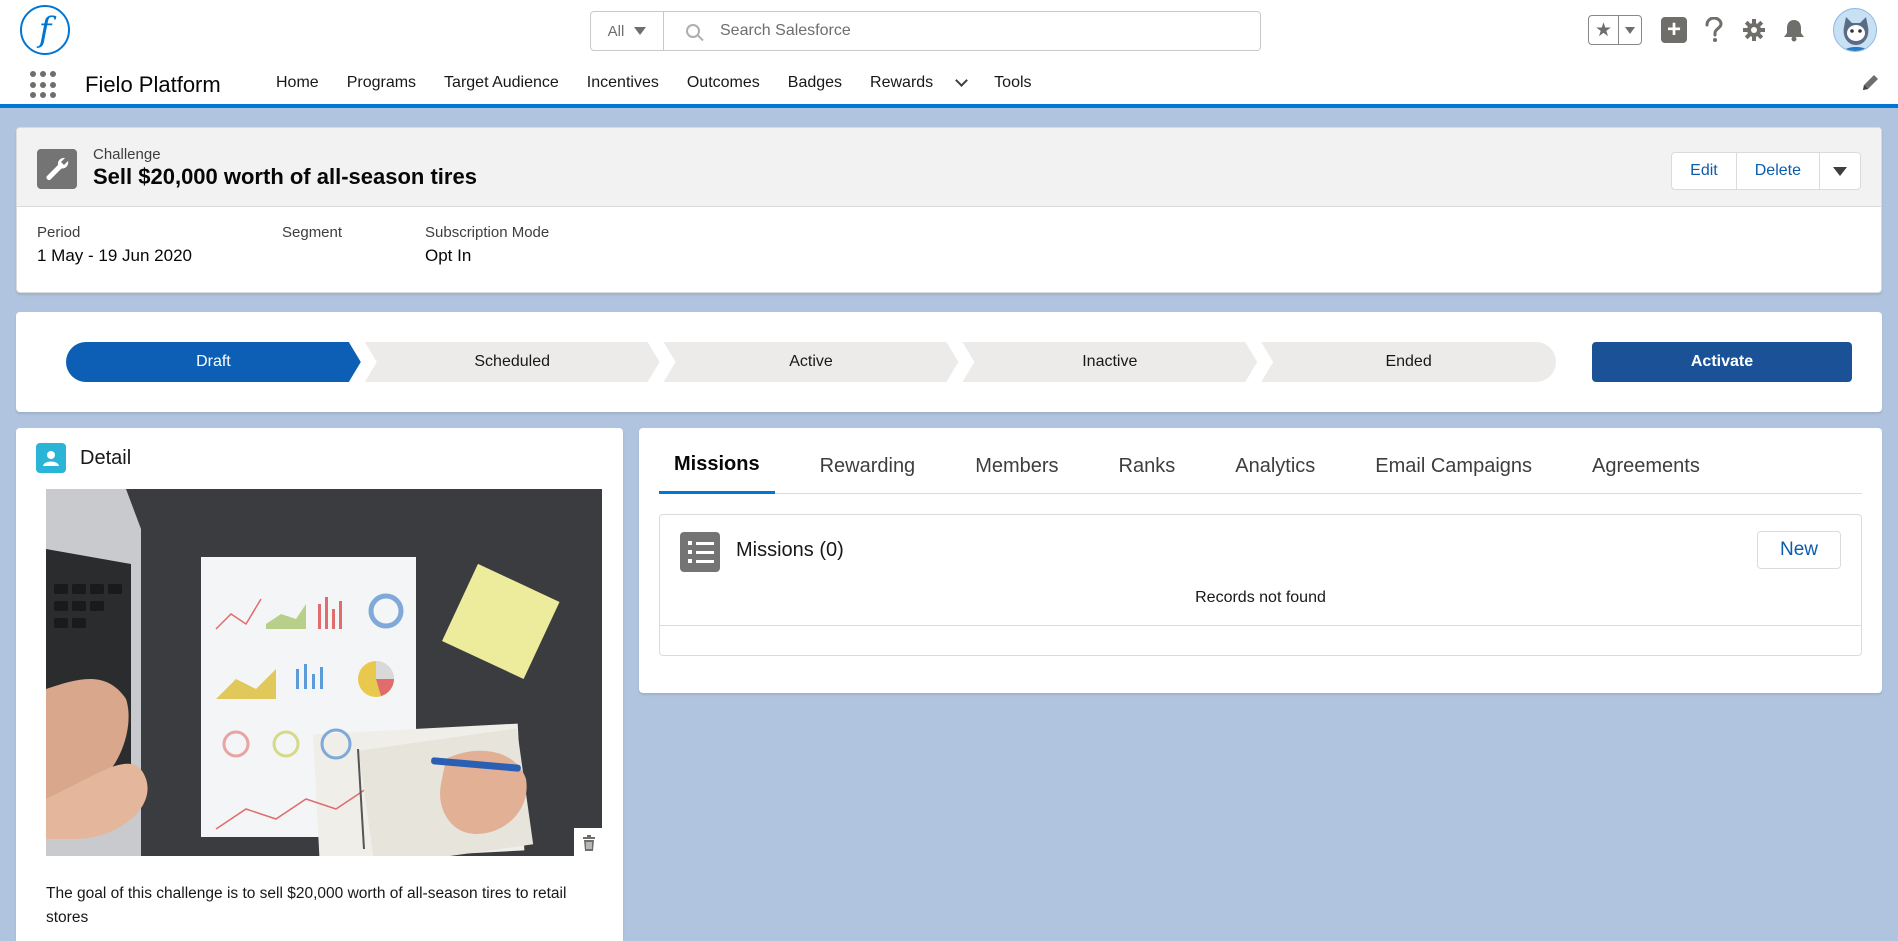 The image size is (1898, 941). I want to click on path-step-active: Active, so click(811, 362).